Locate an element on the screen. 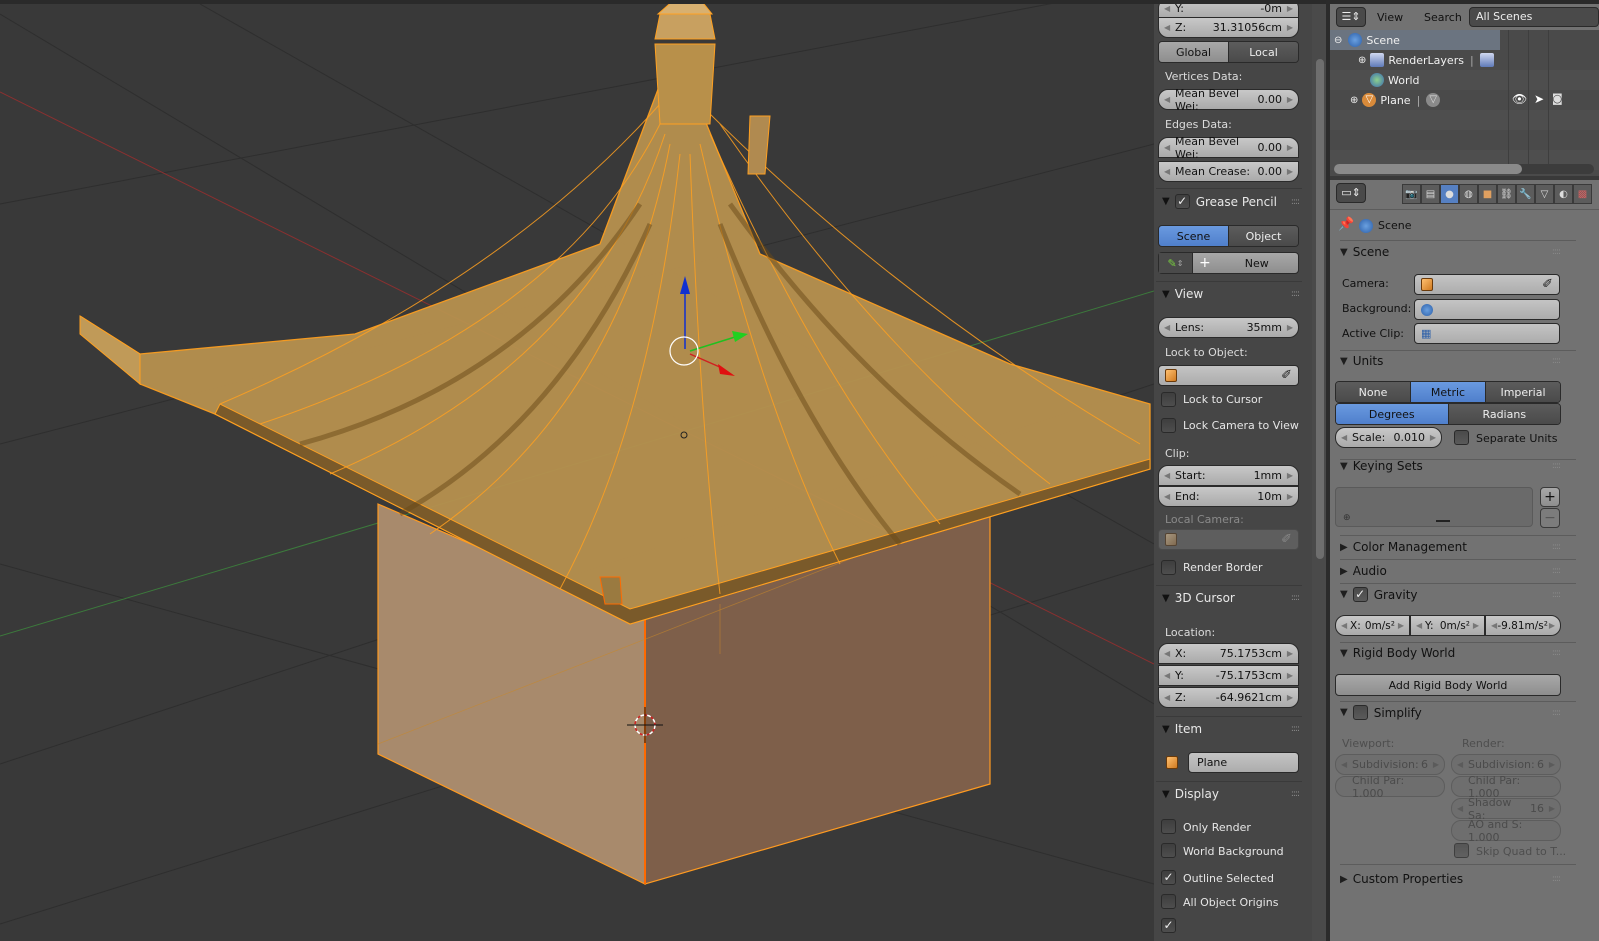 Image resolution: width=1599 pixels, height=941 pixels. expand-icon: ⊕ is located at coordinates (1362, 60).